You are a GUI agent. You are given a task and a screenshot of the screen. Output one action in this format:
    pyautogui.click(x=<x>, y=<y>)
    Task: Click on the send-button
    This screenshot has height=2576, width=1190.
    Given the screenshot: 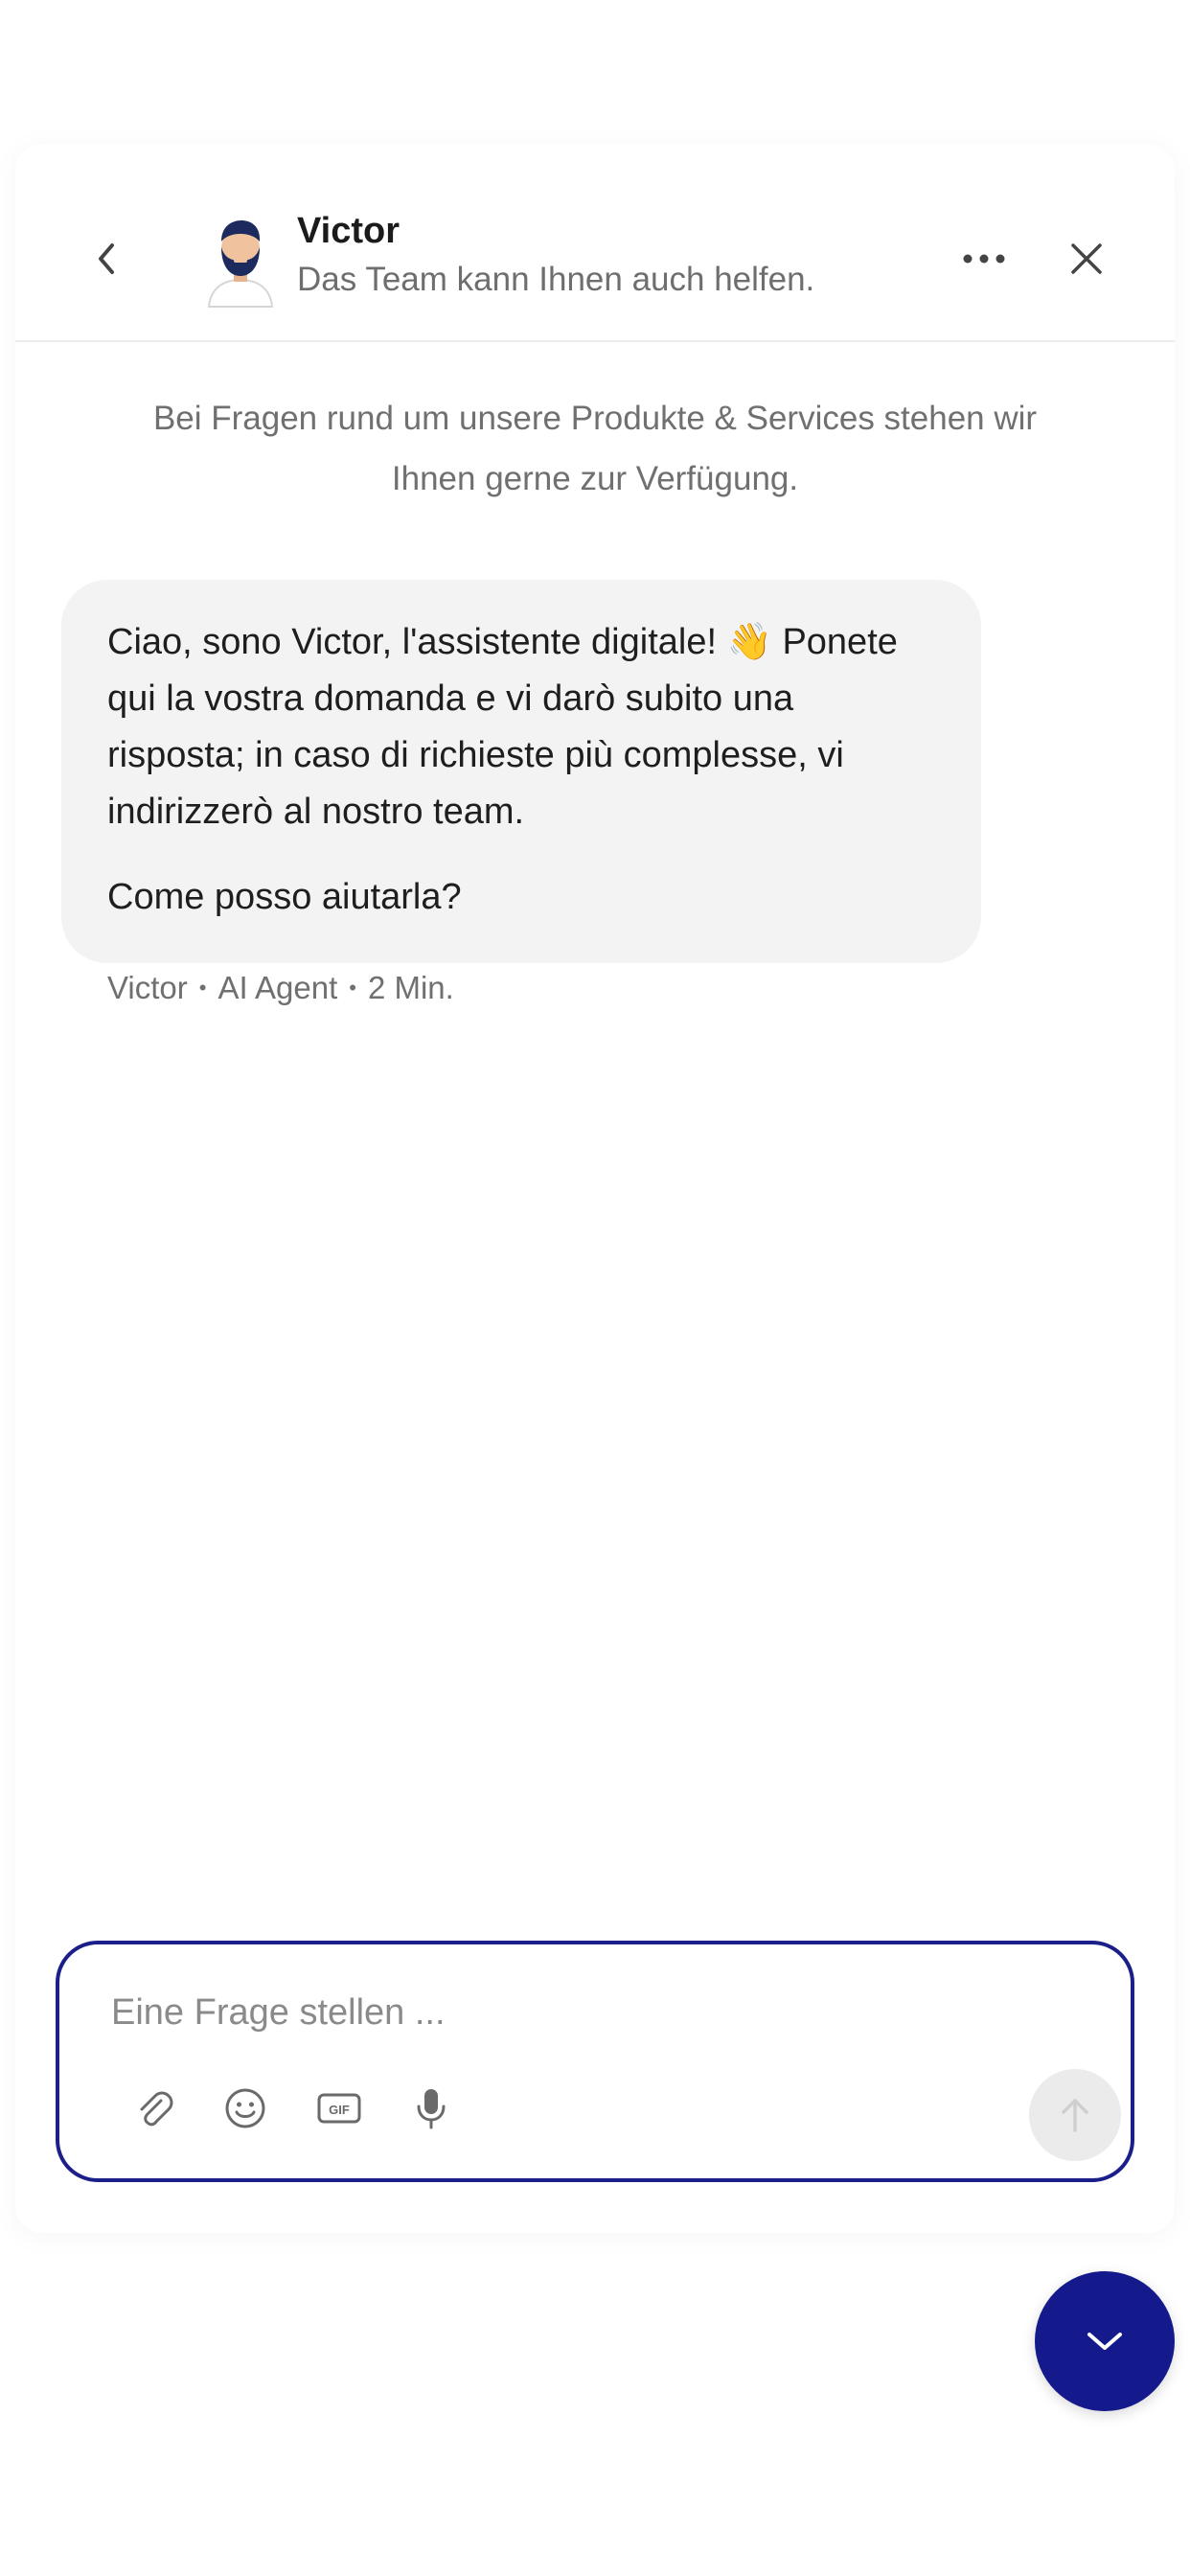 What is the action you would take?
    pyautogui.click(x=1075, y=2115)
    